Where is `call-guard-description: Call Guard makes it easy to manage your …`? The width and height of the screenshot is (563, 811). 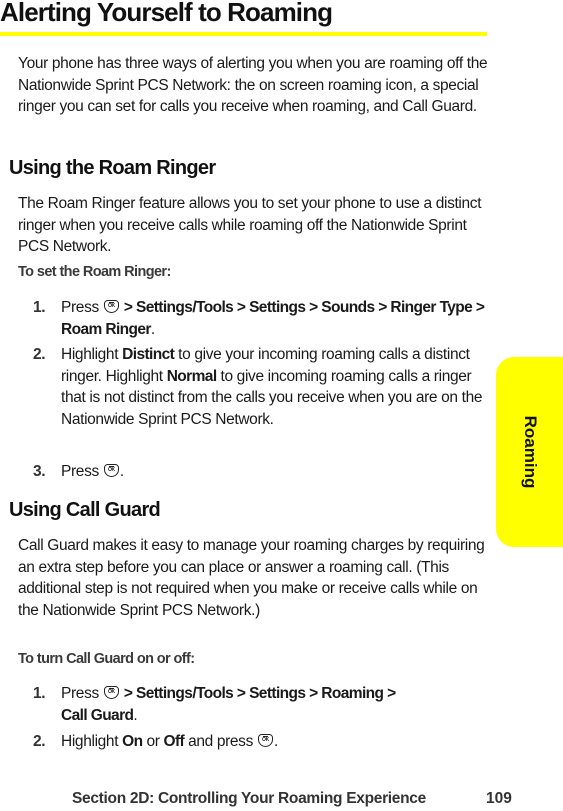
call-guard-description: Call Guard makes it easy to manage your … is located at coordinates (251, 578).